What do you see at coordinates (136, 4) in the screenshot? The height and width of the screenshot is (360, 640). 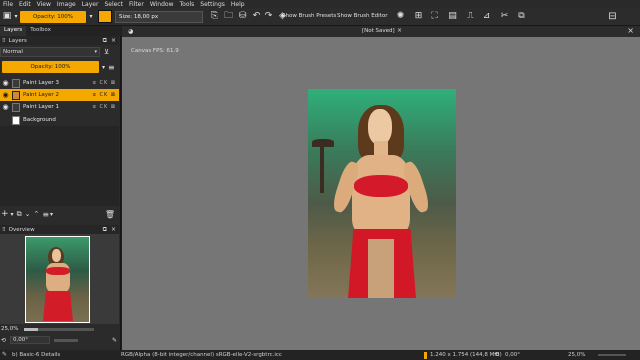 I see `menu-filter: Filter` at bounding box center [136, 4].